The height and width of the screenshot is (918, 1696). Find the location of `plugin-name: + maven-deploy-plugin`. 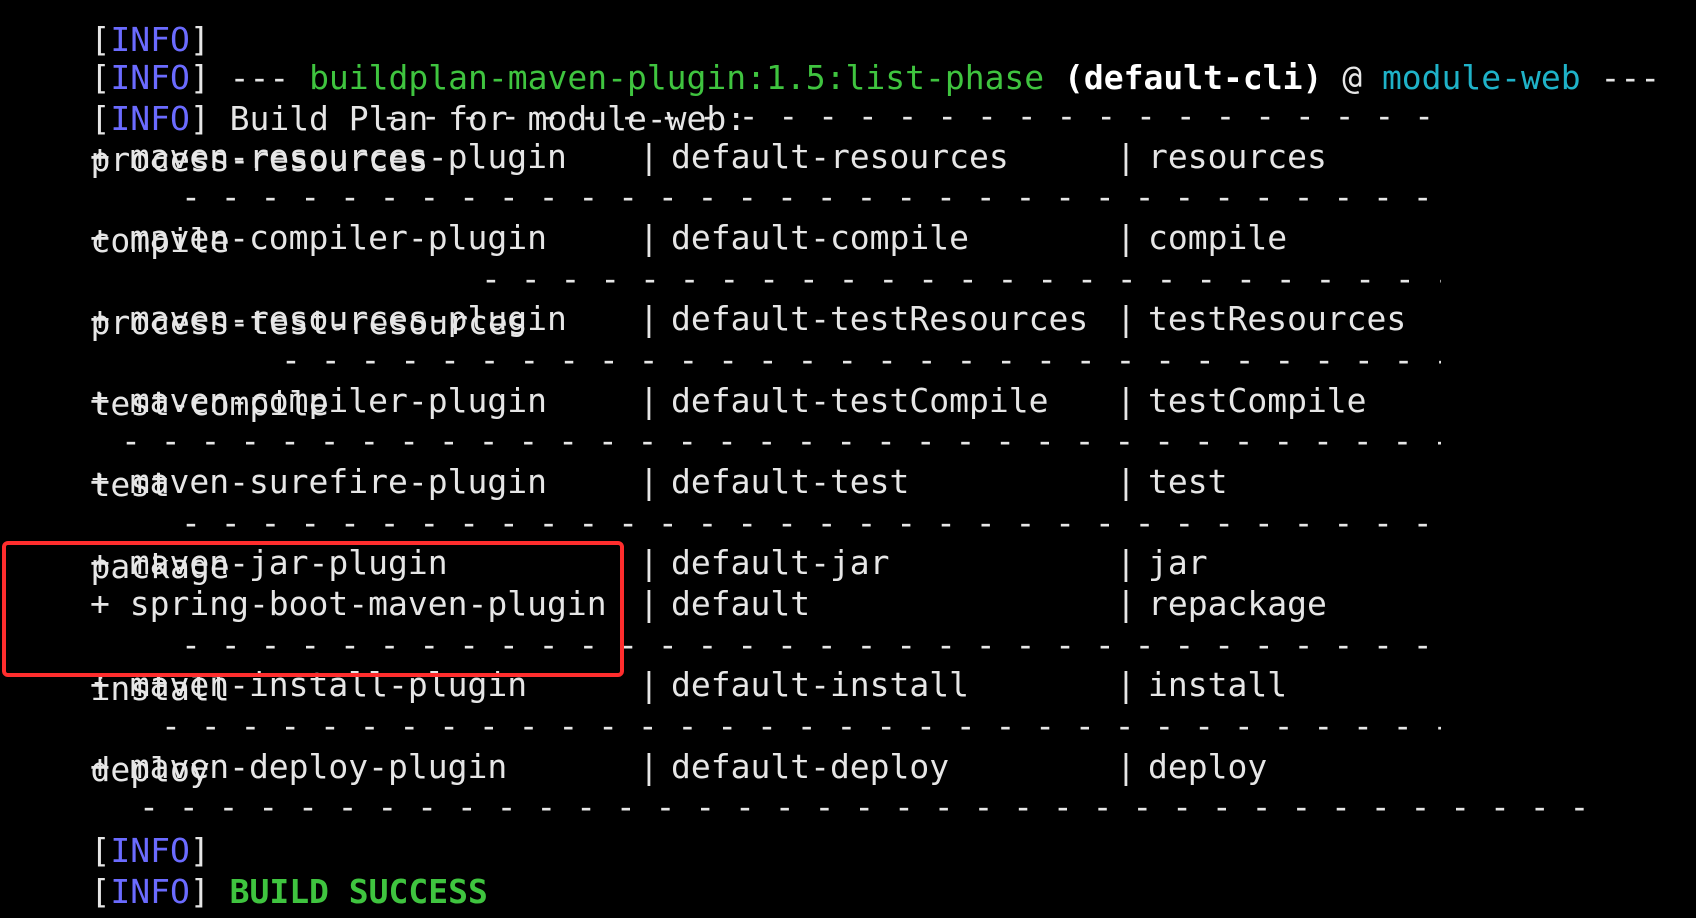

plugin-name: + maven-deploy-plugin is located at coordinates (299, 766).